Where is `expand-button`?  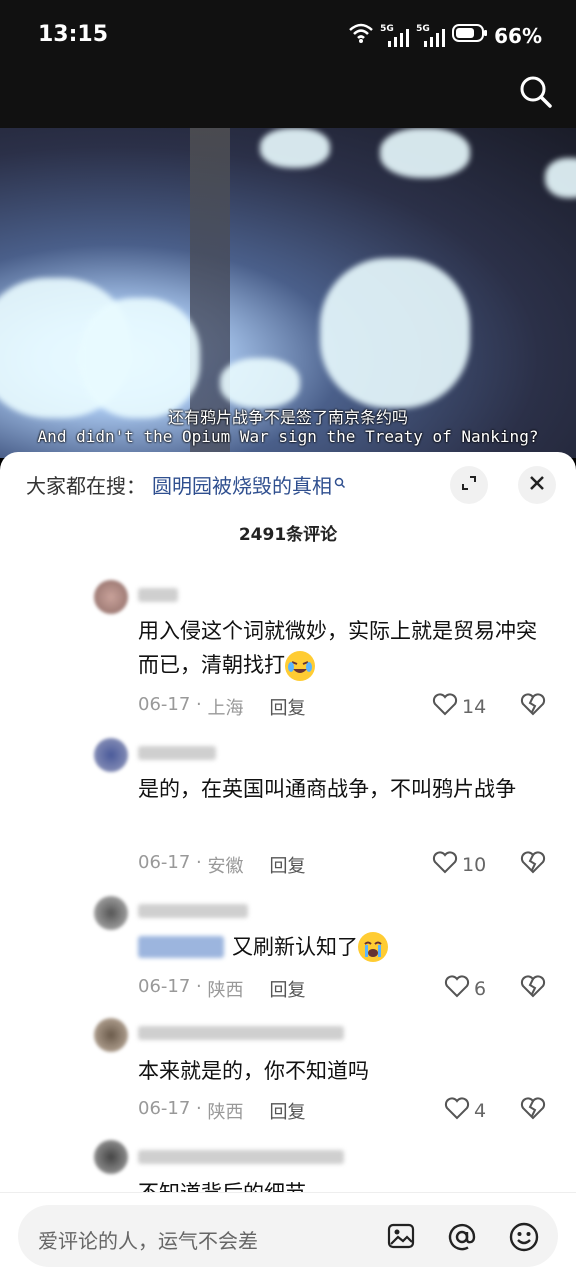
expand-button is located at coordinates (469, 485).